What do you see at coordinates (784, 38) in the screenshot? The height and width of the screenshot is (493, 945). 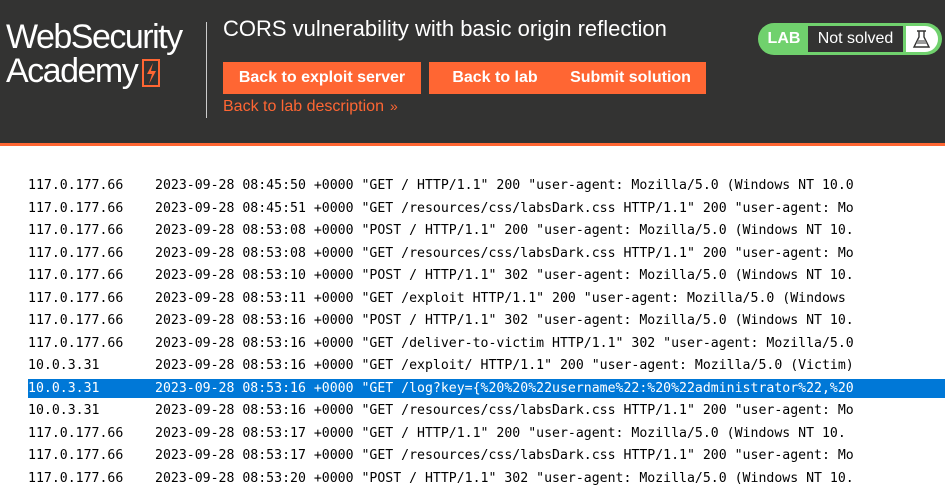 I see `lab-badge: LAB` at bounding box center [784, 38].